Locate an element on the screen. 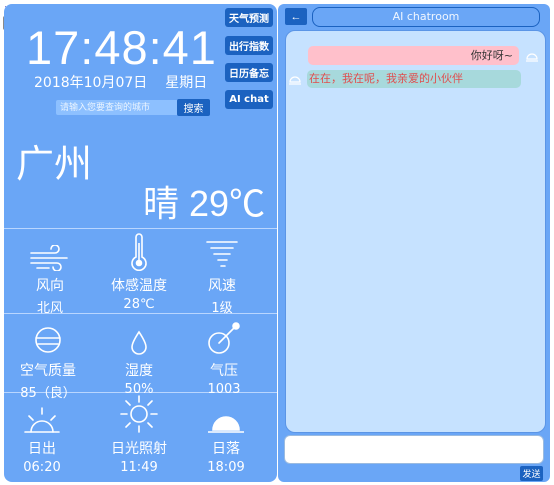 This screenshot has height=485, width=554. message-text: 你好呀~ is located at coordinates (491, 55).